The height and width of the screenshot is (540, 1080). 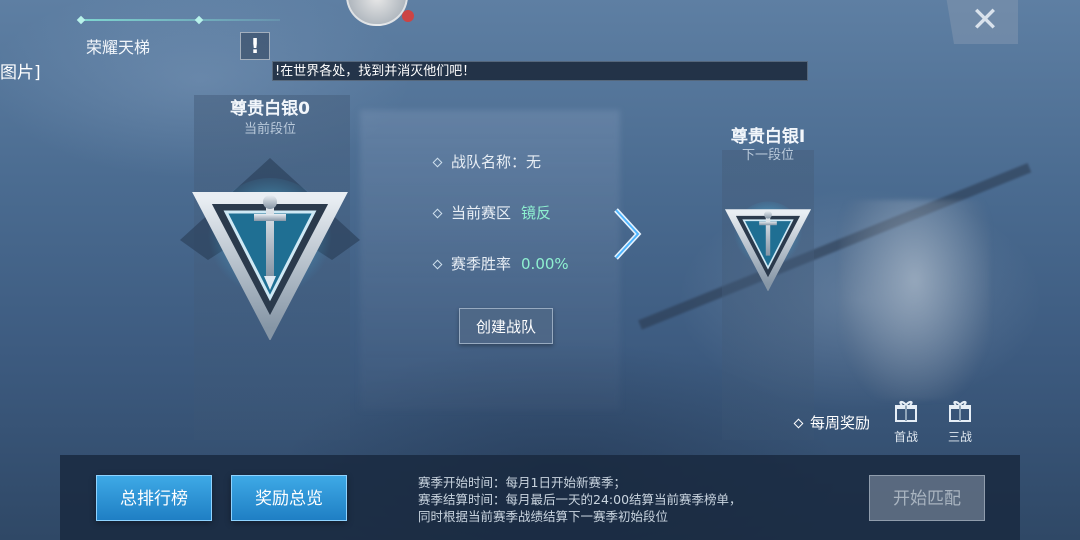 What do you see at coordinates (545, 264) in the screenshot?
I see `winrate-value: 0.00%` at bounding box center [545, 264].